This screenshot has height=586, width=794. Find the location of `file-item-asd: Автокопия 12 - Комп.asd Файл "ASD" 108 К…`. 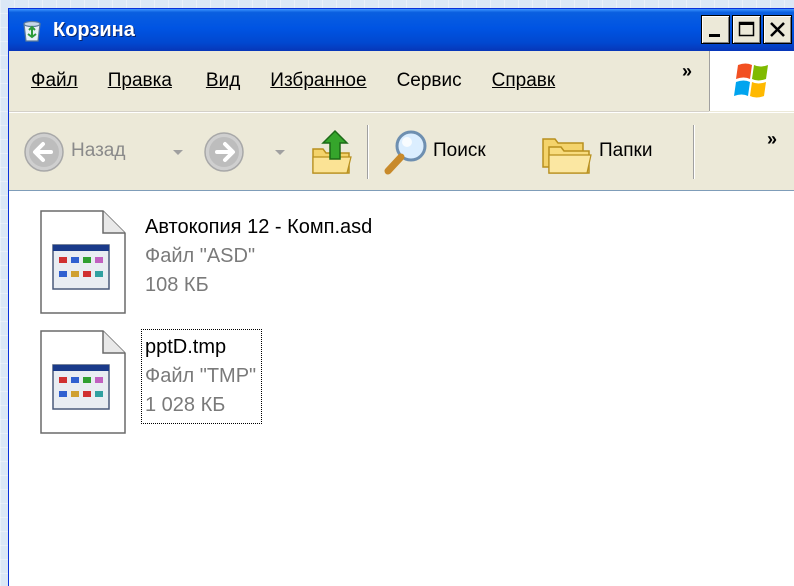

file-item-asd: Автокопия 12 - Комп.asd Файл "ASD" 108 К… is located at coordinates (339, 264).